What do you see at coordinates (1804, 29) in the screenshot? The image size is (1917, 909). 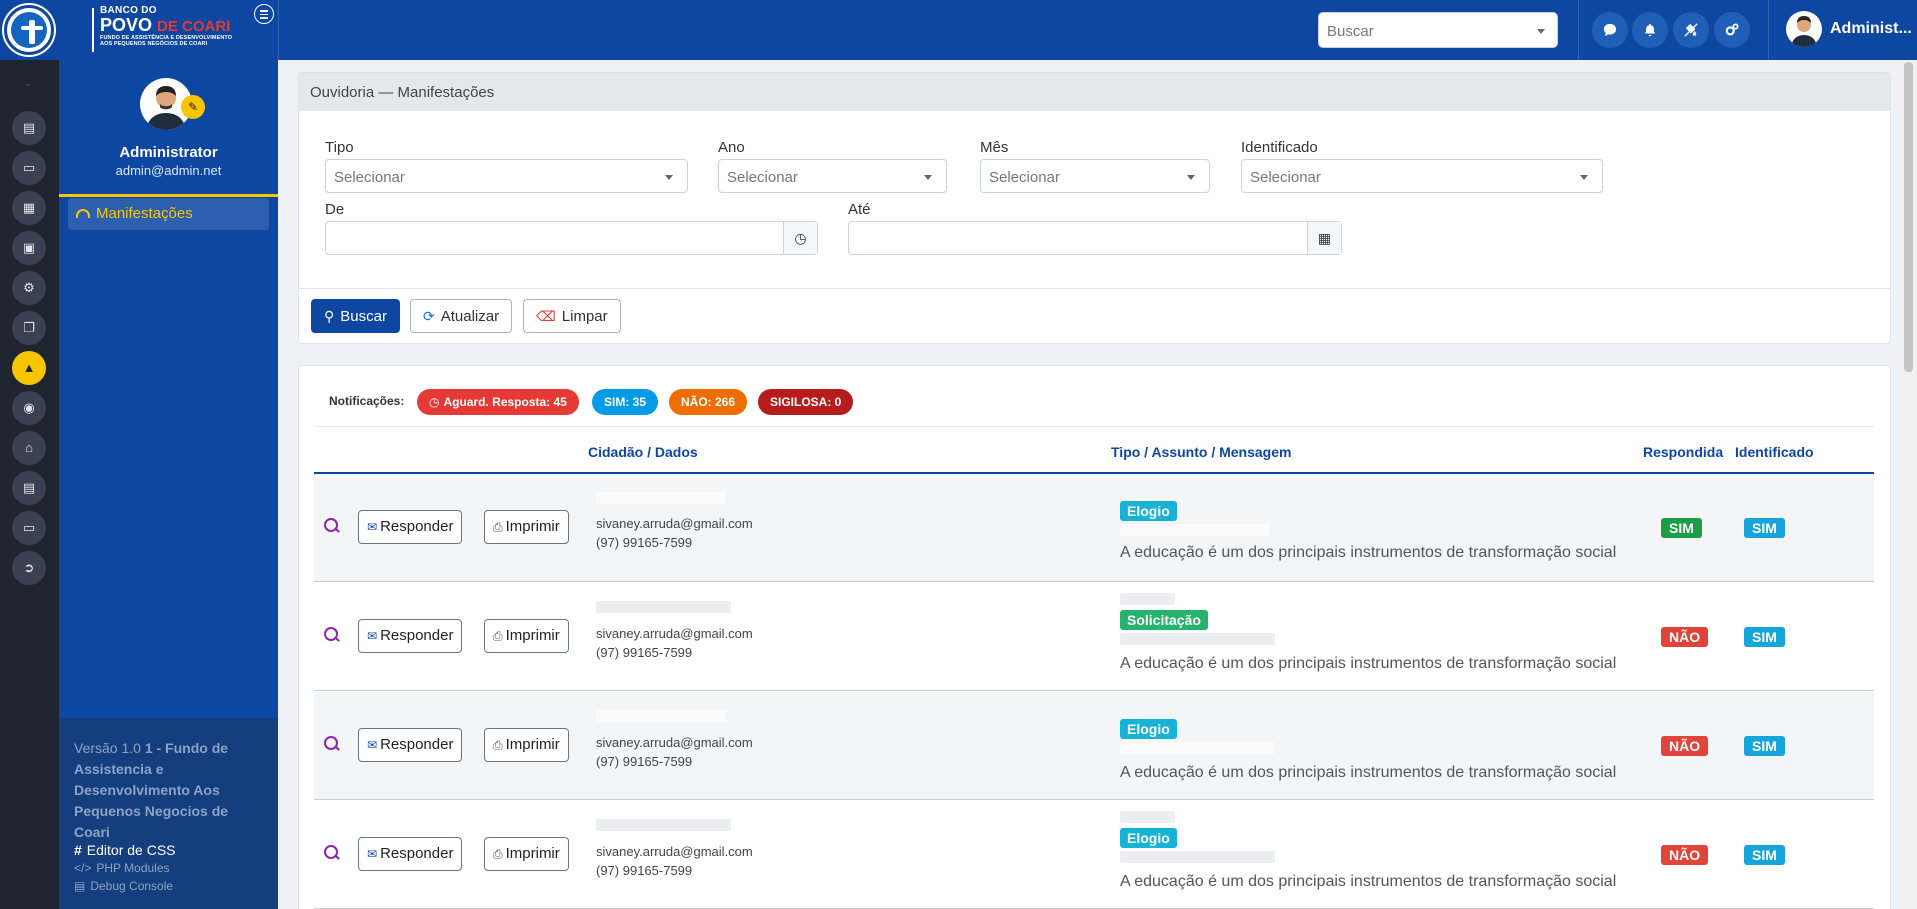 I see `user-avatar` at bounding box center [1804, 29].